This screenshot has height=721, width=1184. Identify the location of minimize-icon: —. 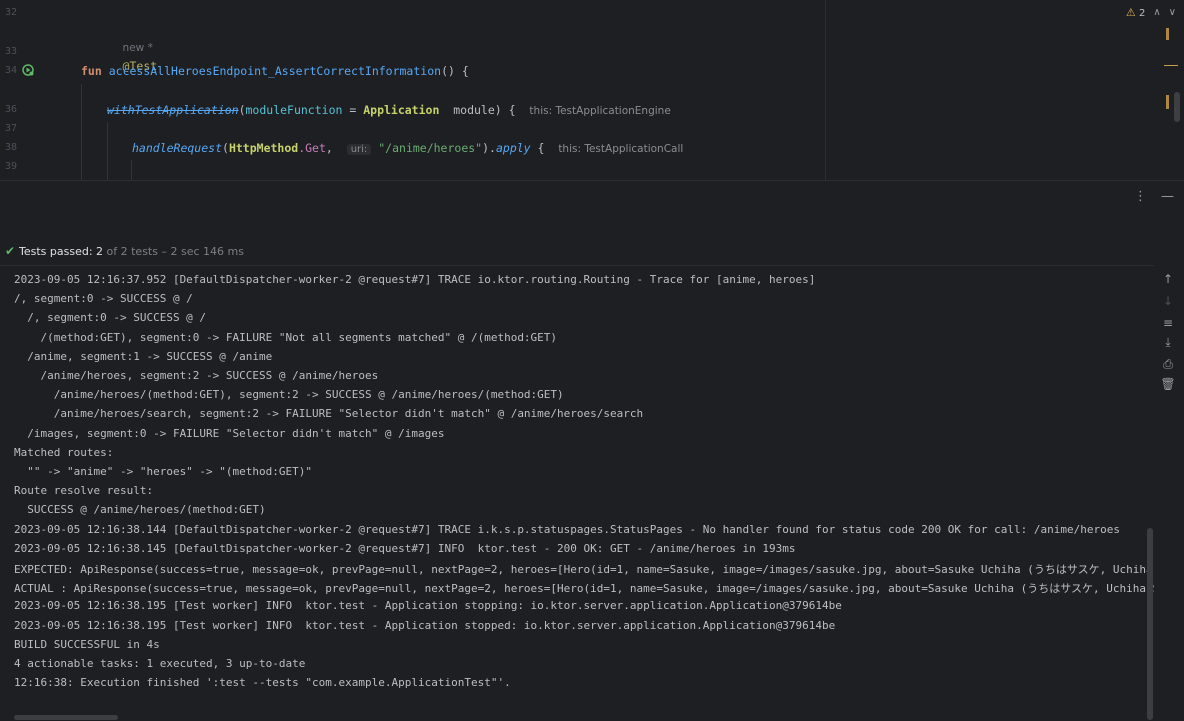
(1167, 196).